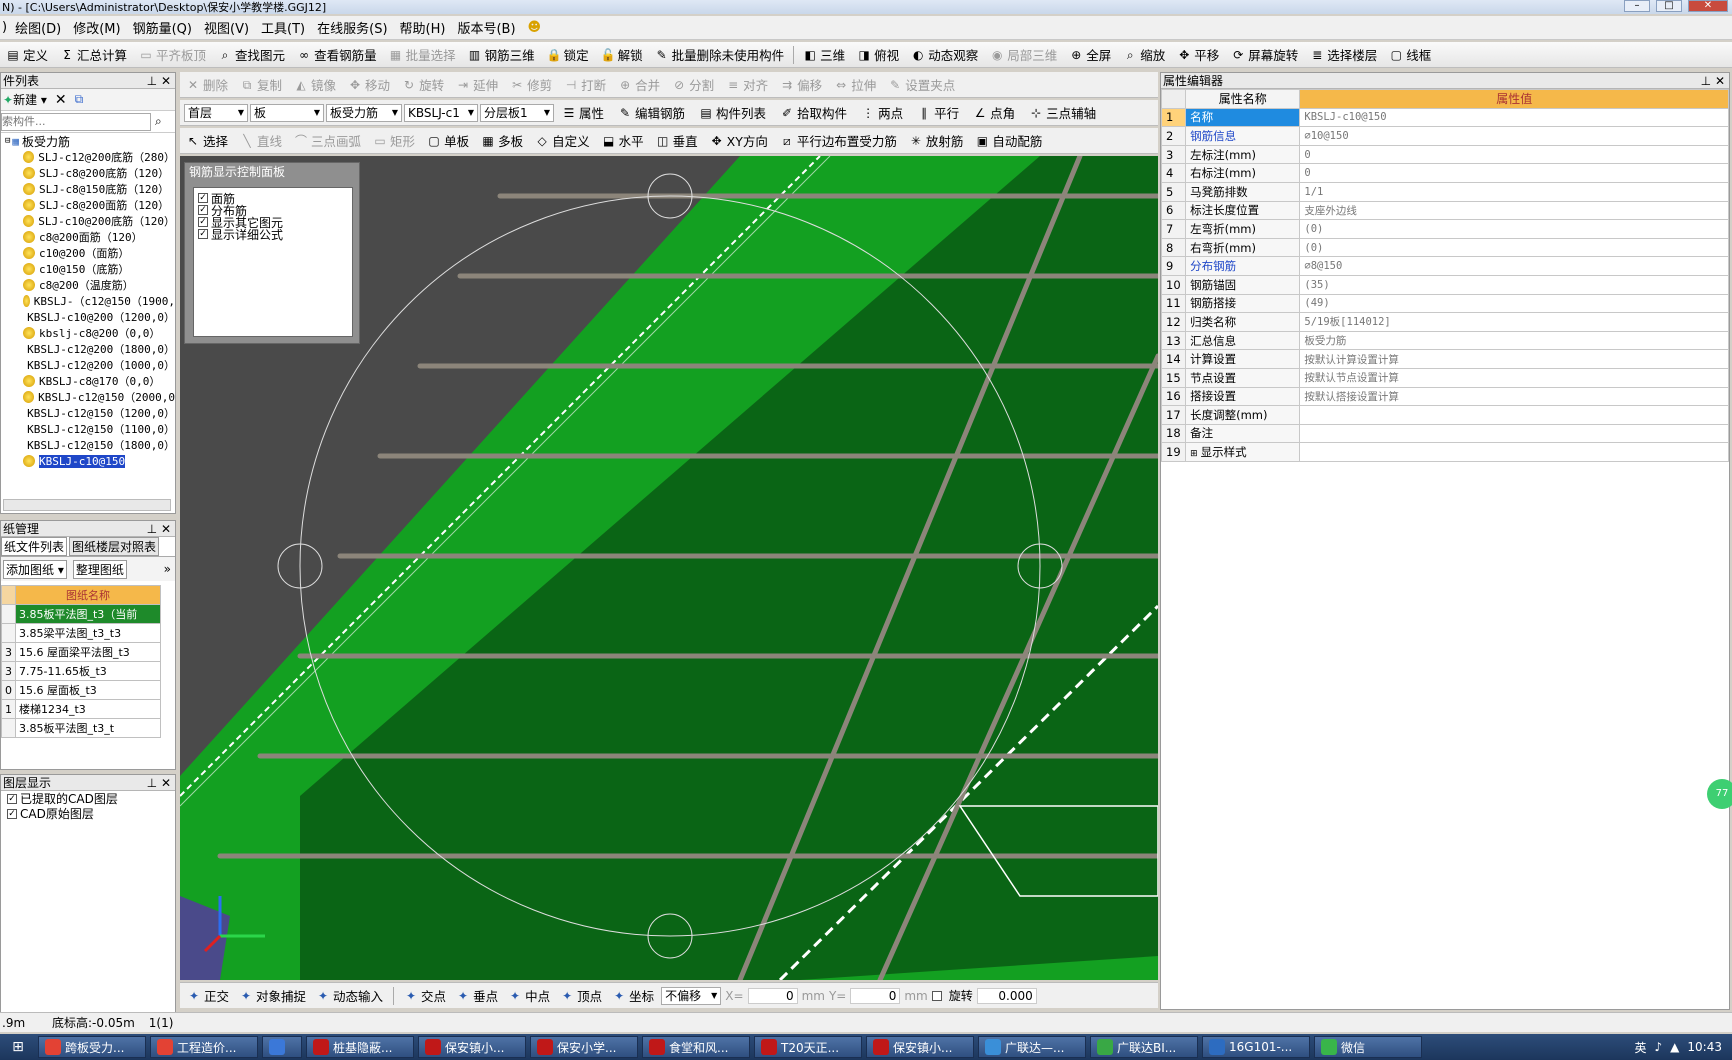 The image size is (1732, 1060). I want to click on property-row: 11 钢筋搭接 (49), so click(1444, 303).